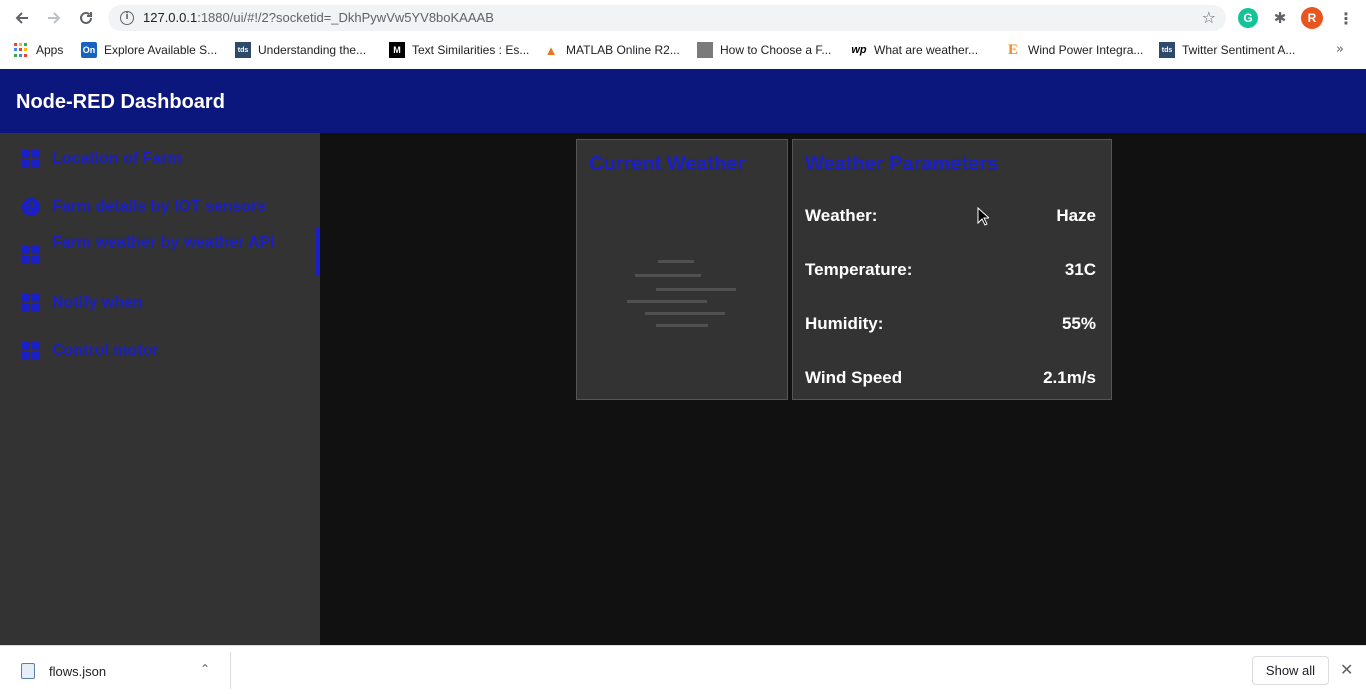 This screenshot has height=694, width=1366. What do you see at coordinates (1078, 323) in the screenshot?
I see `param-value: 55%` at bounding box center [1078, 323].